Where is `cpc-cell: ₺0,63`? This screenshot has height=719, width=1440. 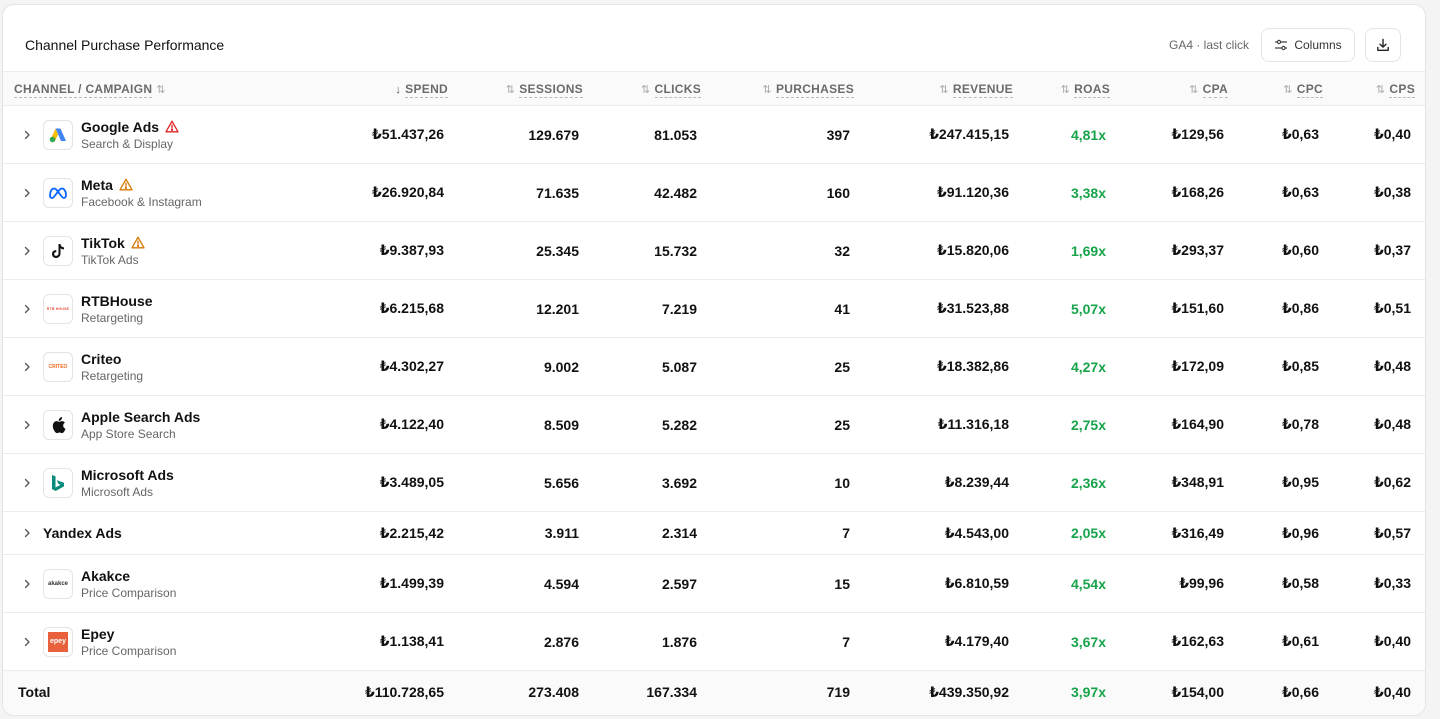
cpc-cell: ₺0,63 is located at coordinates (1300, 192).